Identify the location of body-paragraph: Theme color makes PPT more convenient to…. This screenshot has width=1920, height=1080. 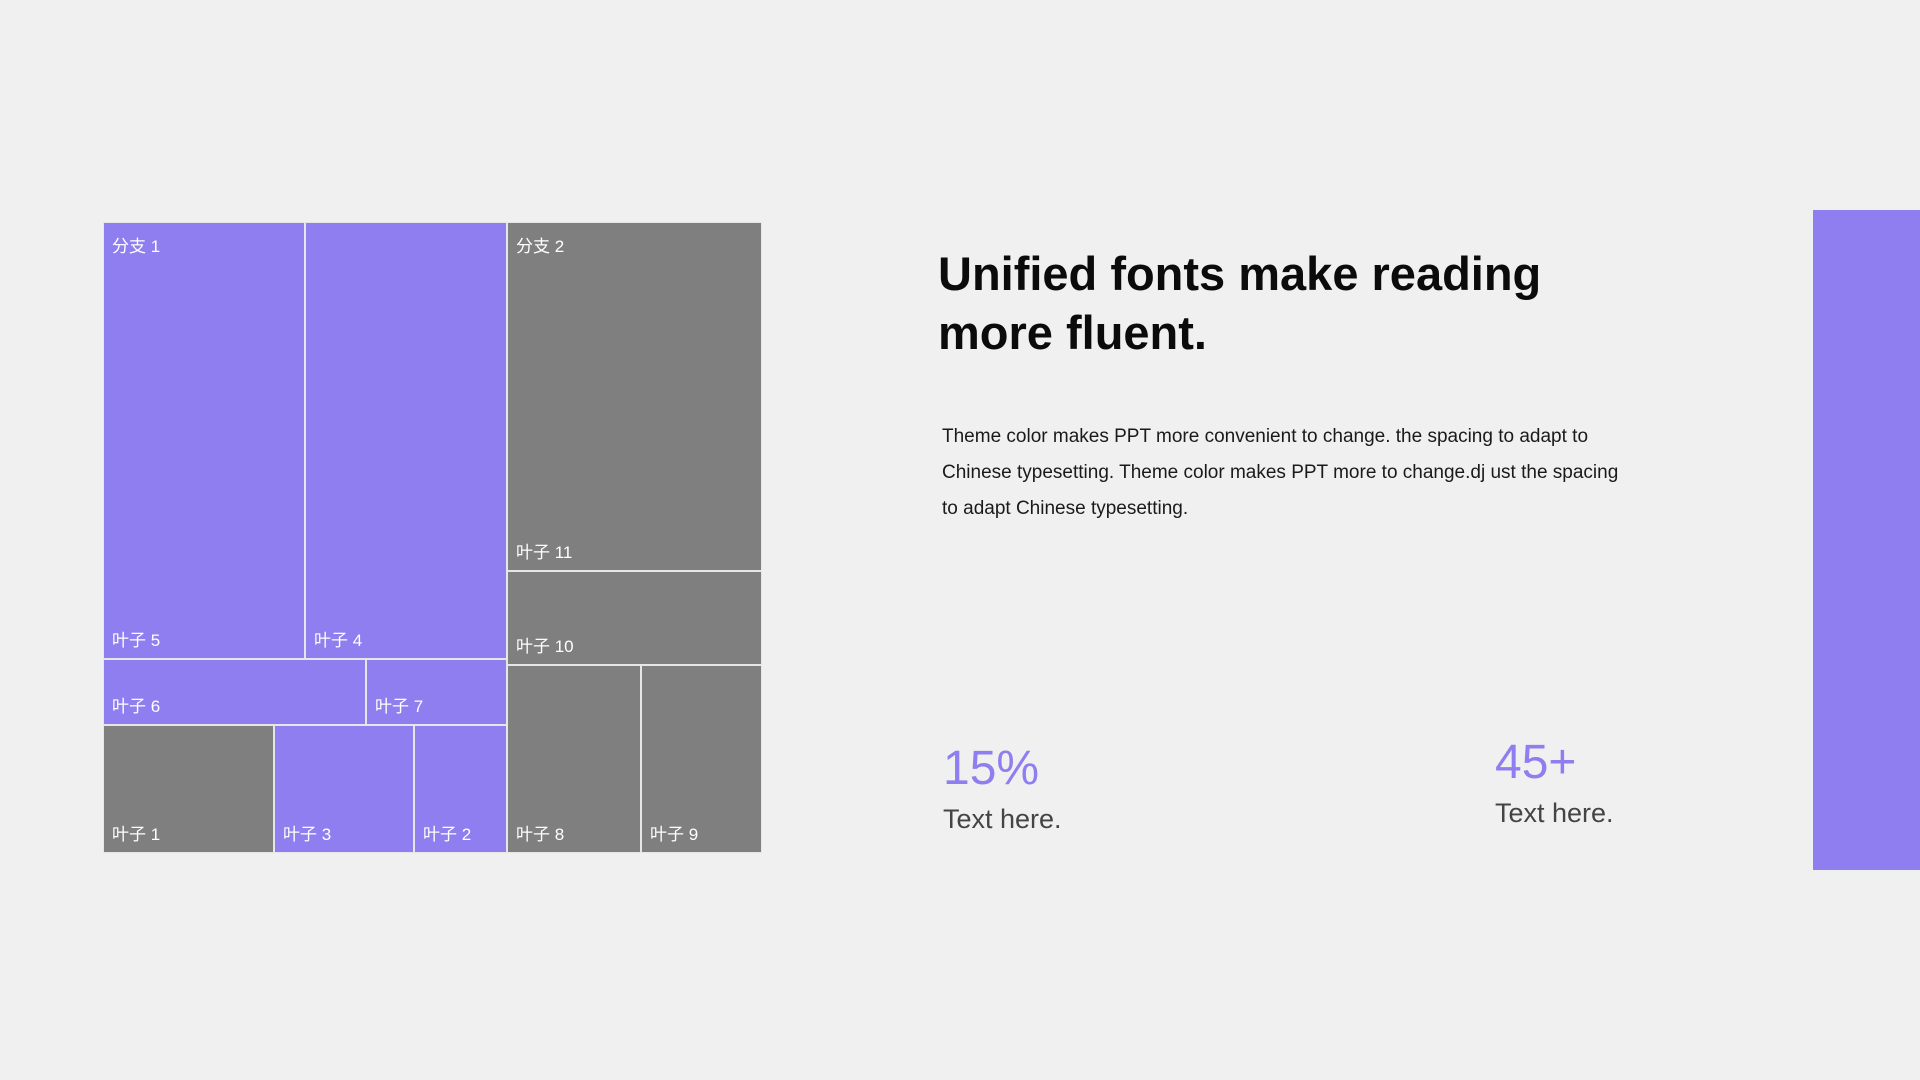
(1280, 472).